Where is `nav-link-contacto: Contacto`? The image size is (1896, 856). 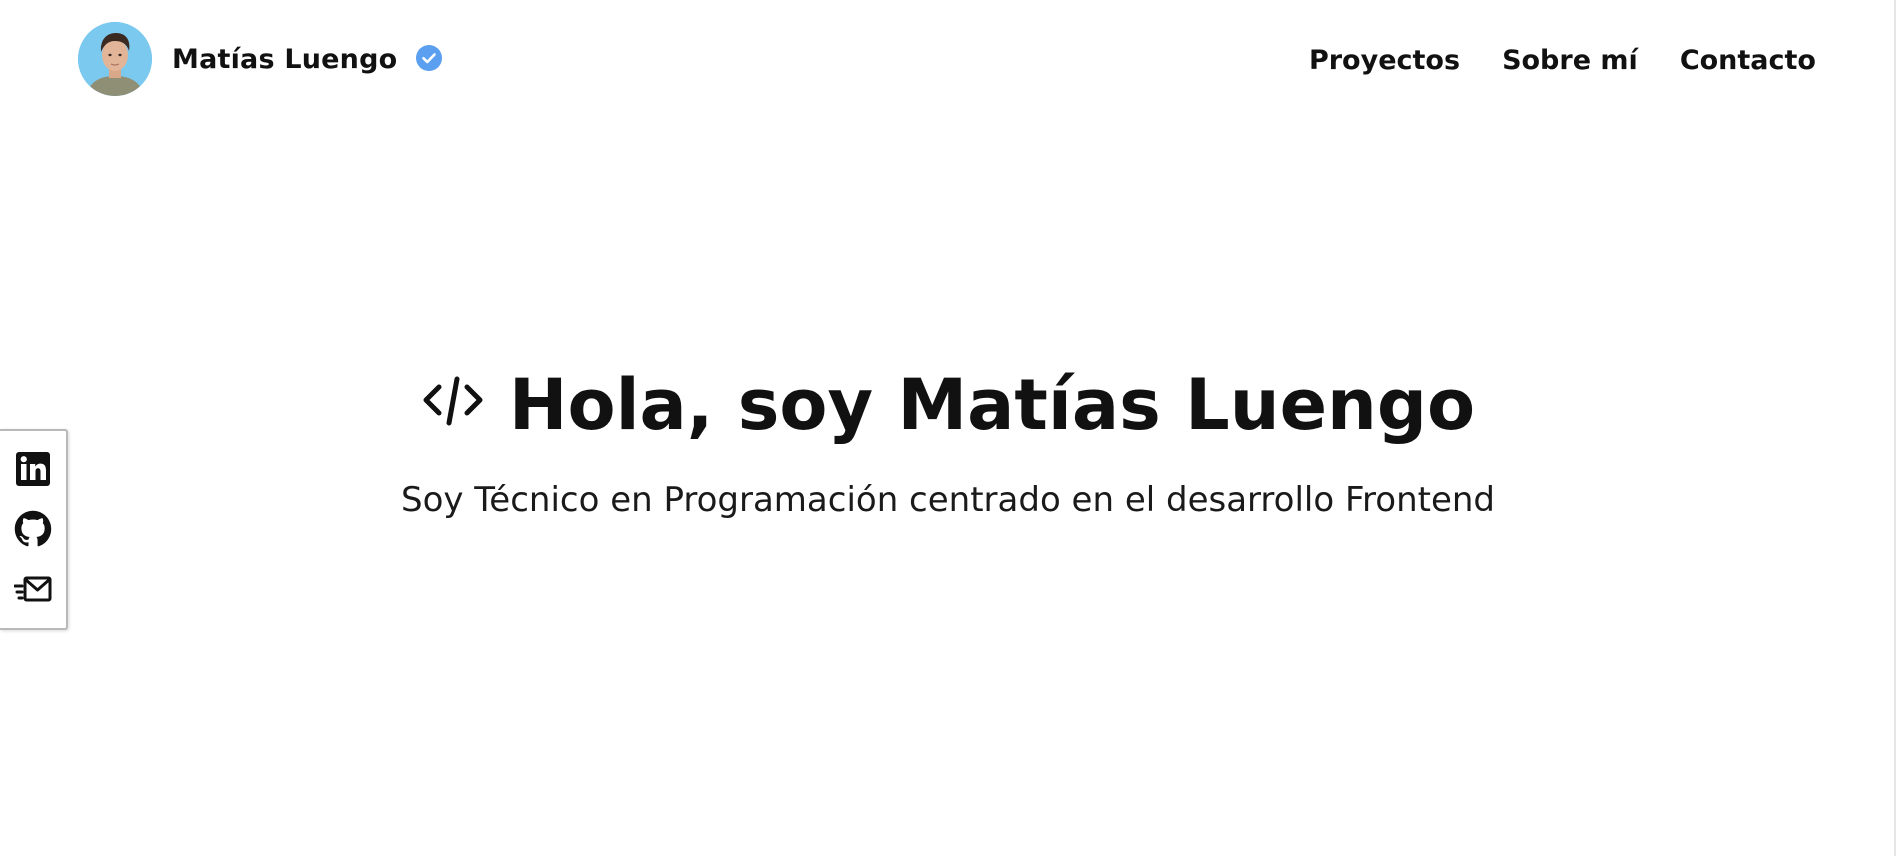 nav-link-contacto: Contacto is located at coordinates (1748, 60).